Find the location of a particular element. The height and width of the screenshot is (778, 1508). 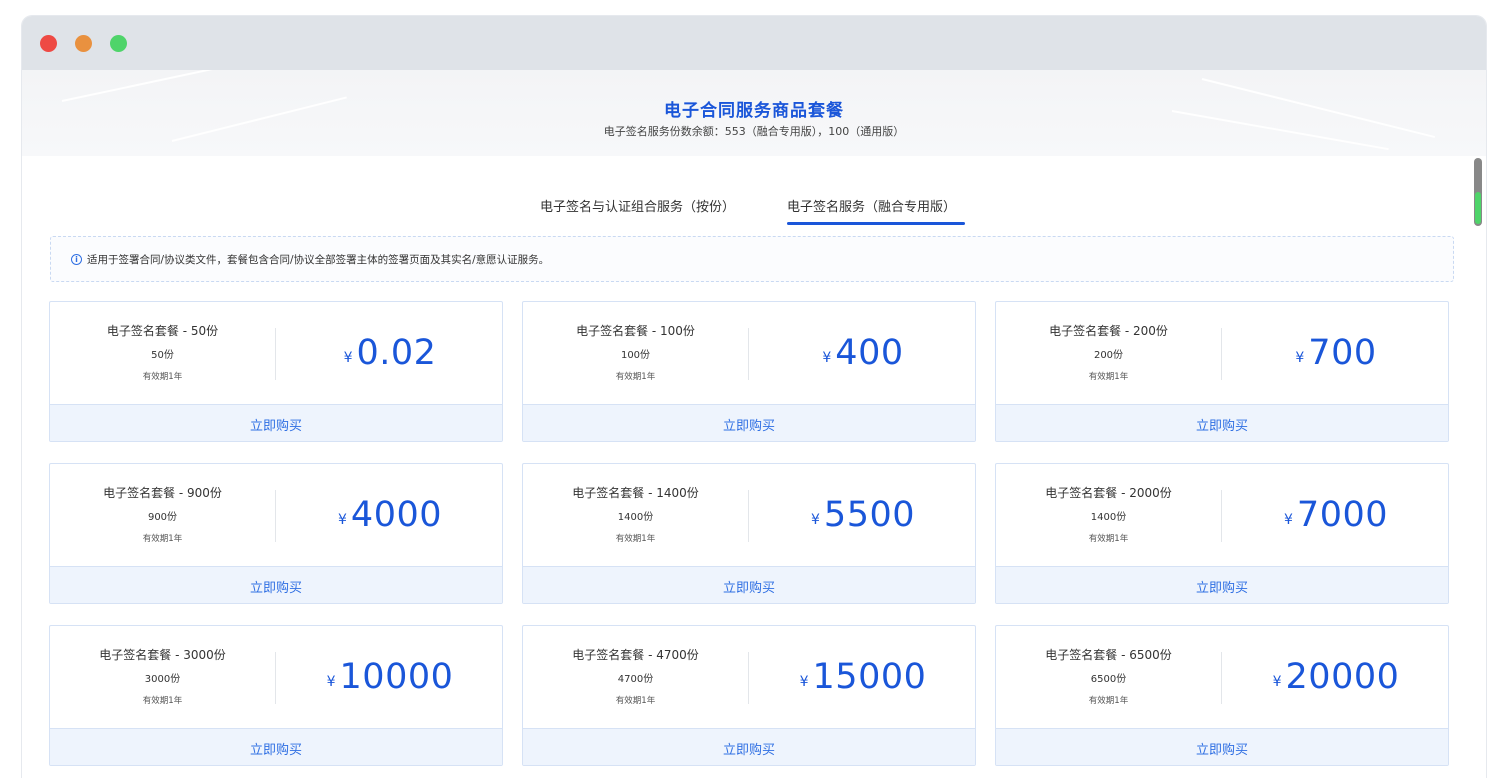

balance-summary: 电子签名服务份数余额：553（融合专用版），100（通用版） is located at coordinates (754, 131).